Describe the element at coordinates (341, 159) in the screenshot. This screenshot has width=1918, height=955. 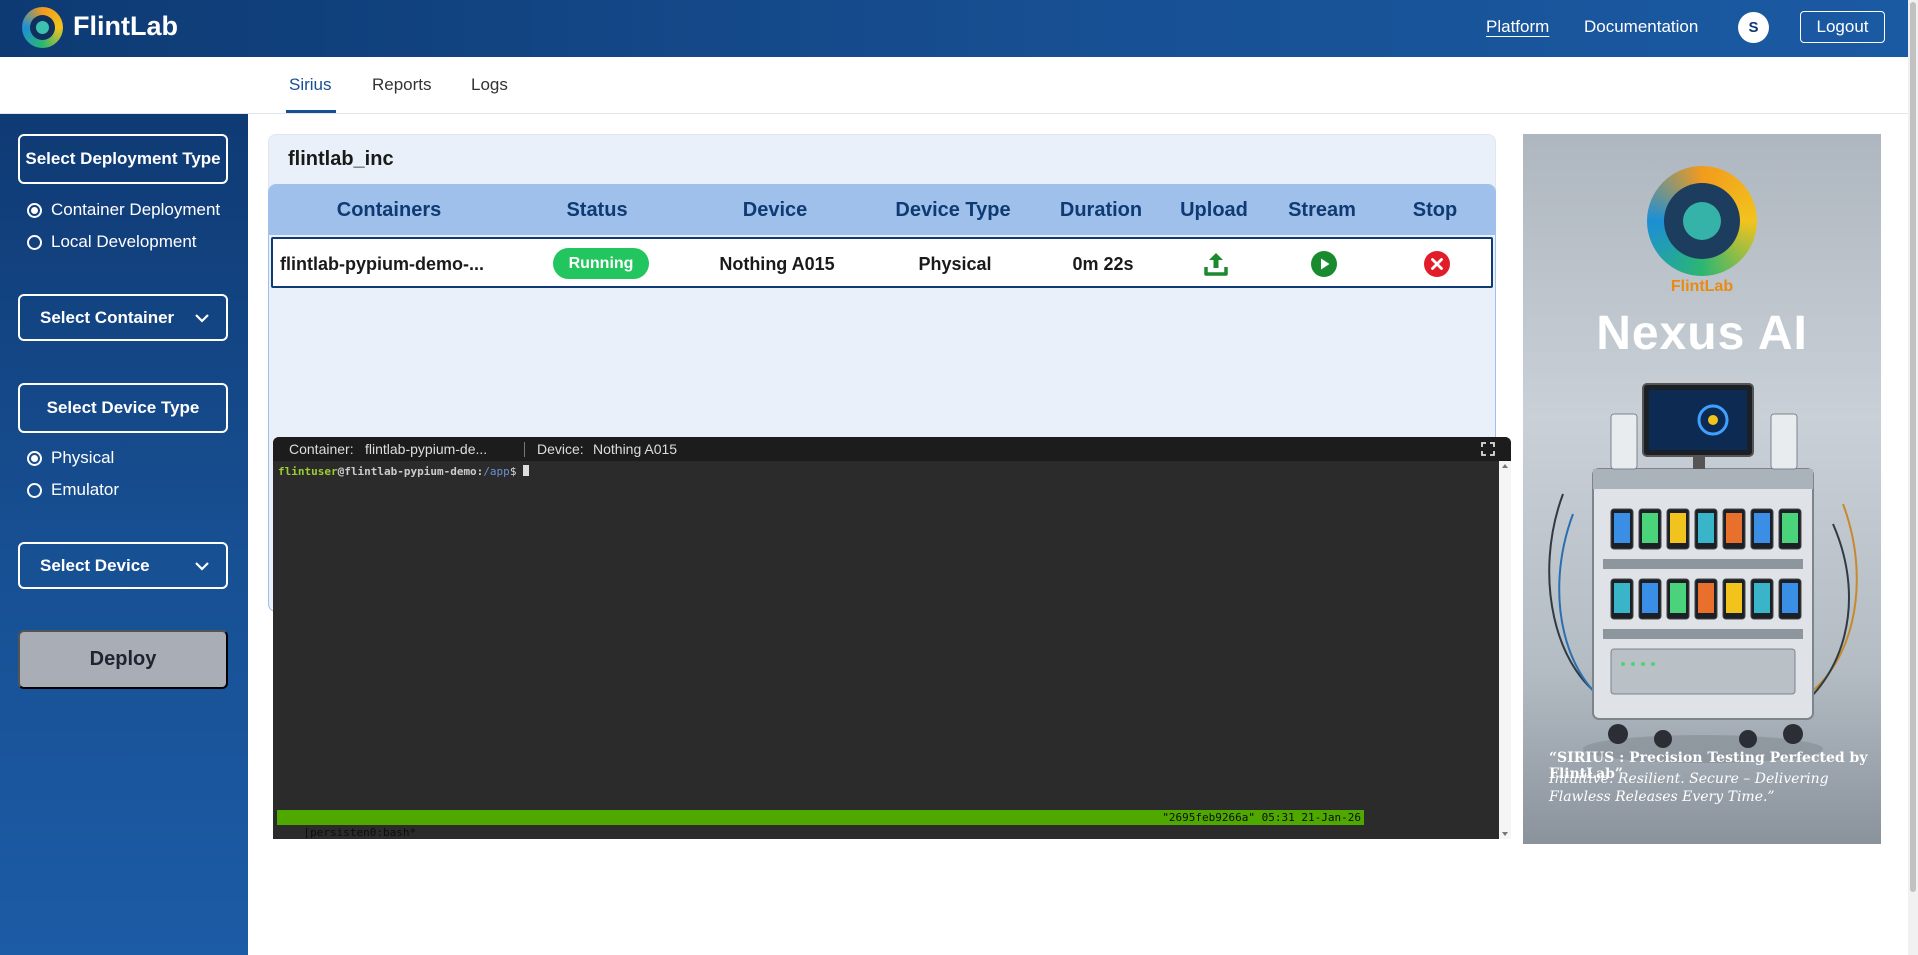
I see `org-title: flintlab_inc` at that location.